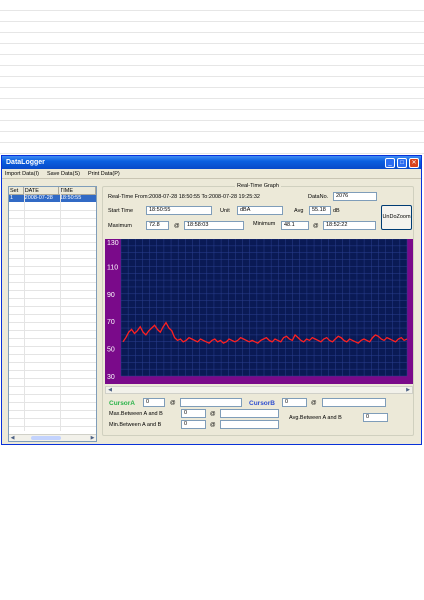 Image resolution: width=424 pixels, height=600 pixels. I want to click on avg-between-label: Avg.Between A and B, so click(315, 418).